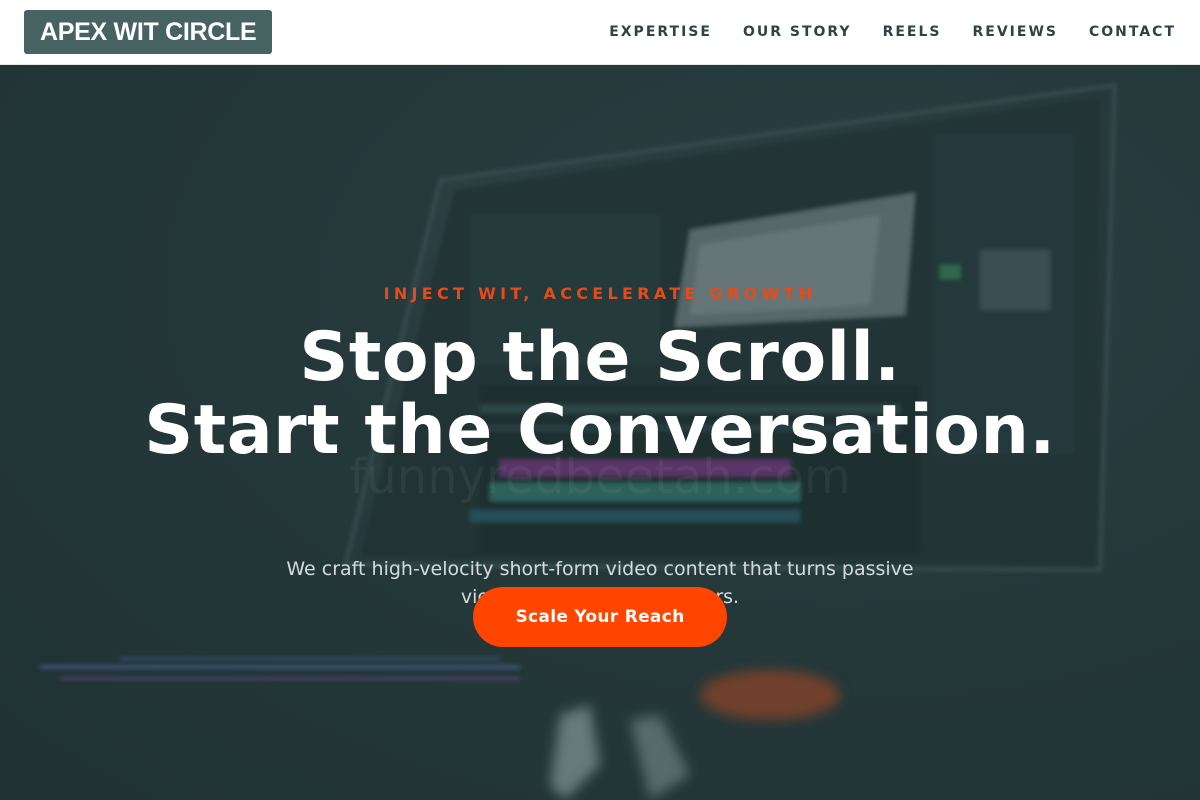 This screenshot has width=1200, height=800. I want to click on nav-link-our-story: OUR STORY, so click(797, 32).